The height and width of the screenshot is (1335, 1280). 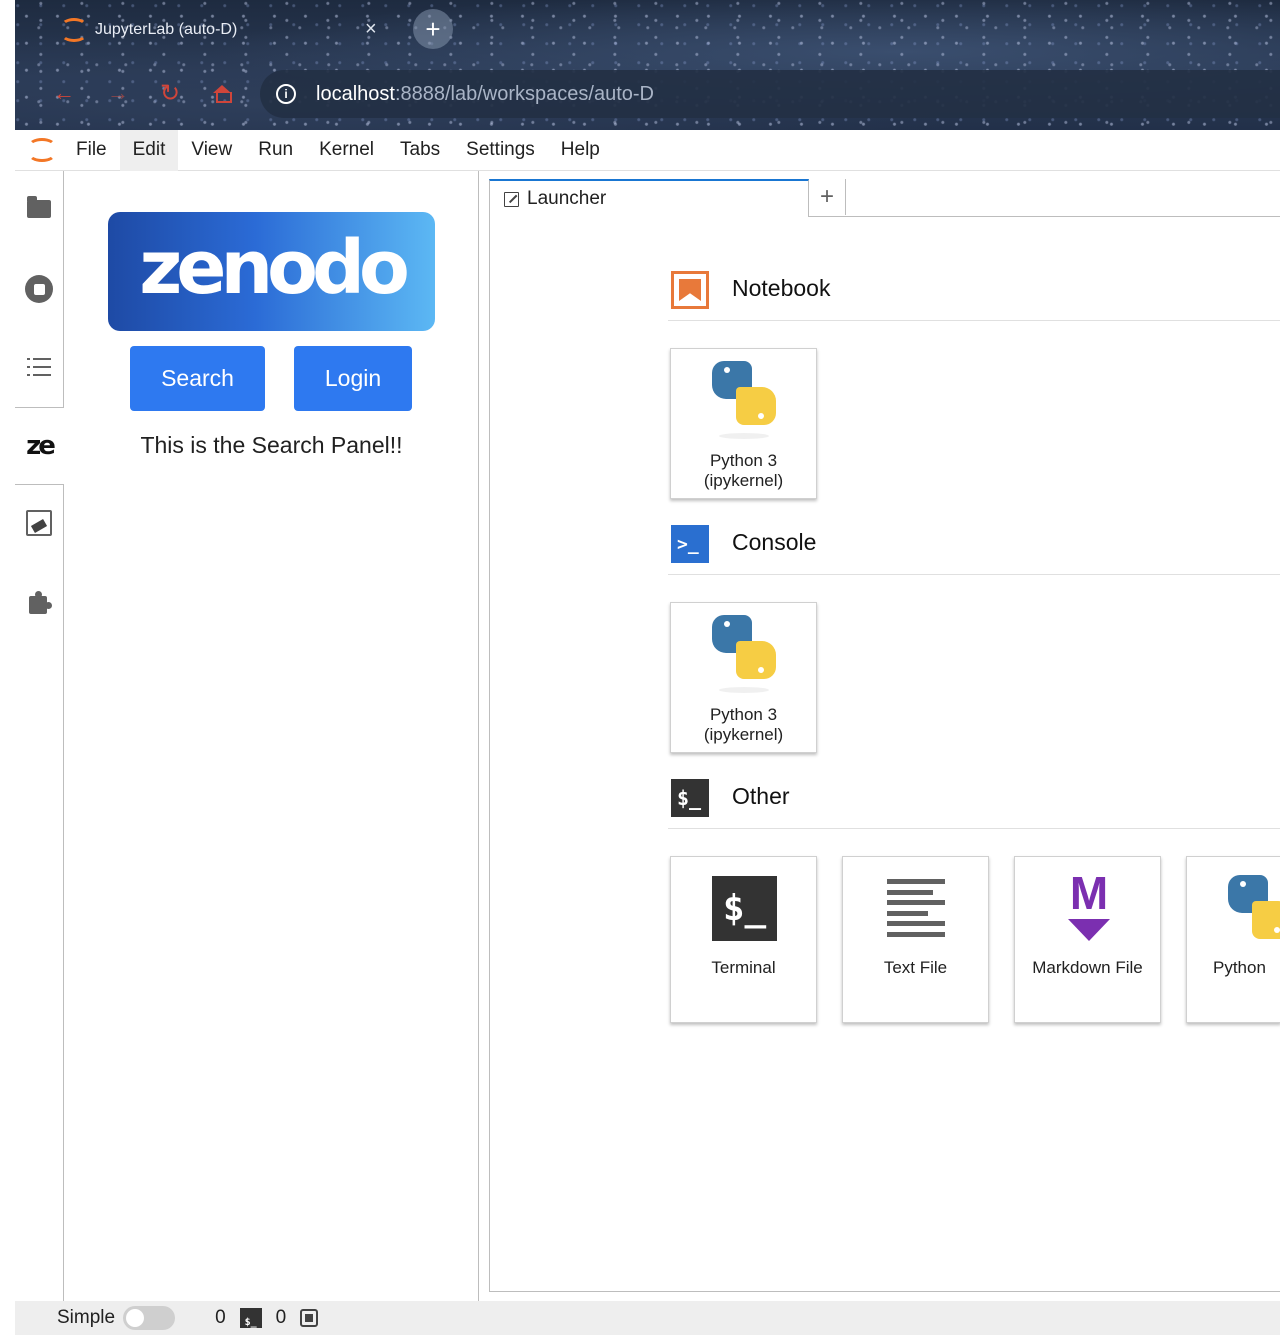 I want to click on card-label: Python, so click(x=1239, y=967).